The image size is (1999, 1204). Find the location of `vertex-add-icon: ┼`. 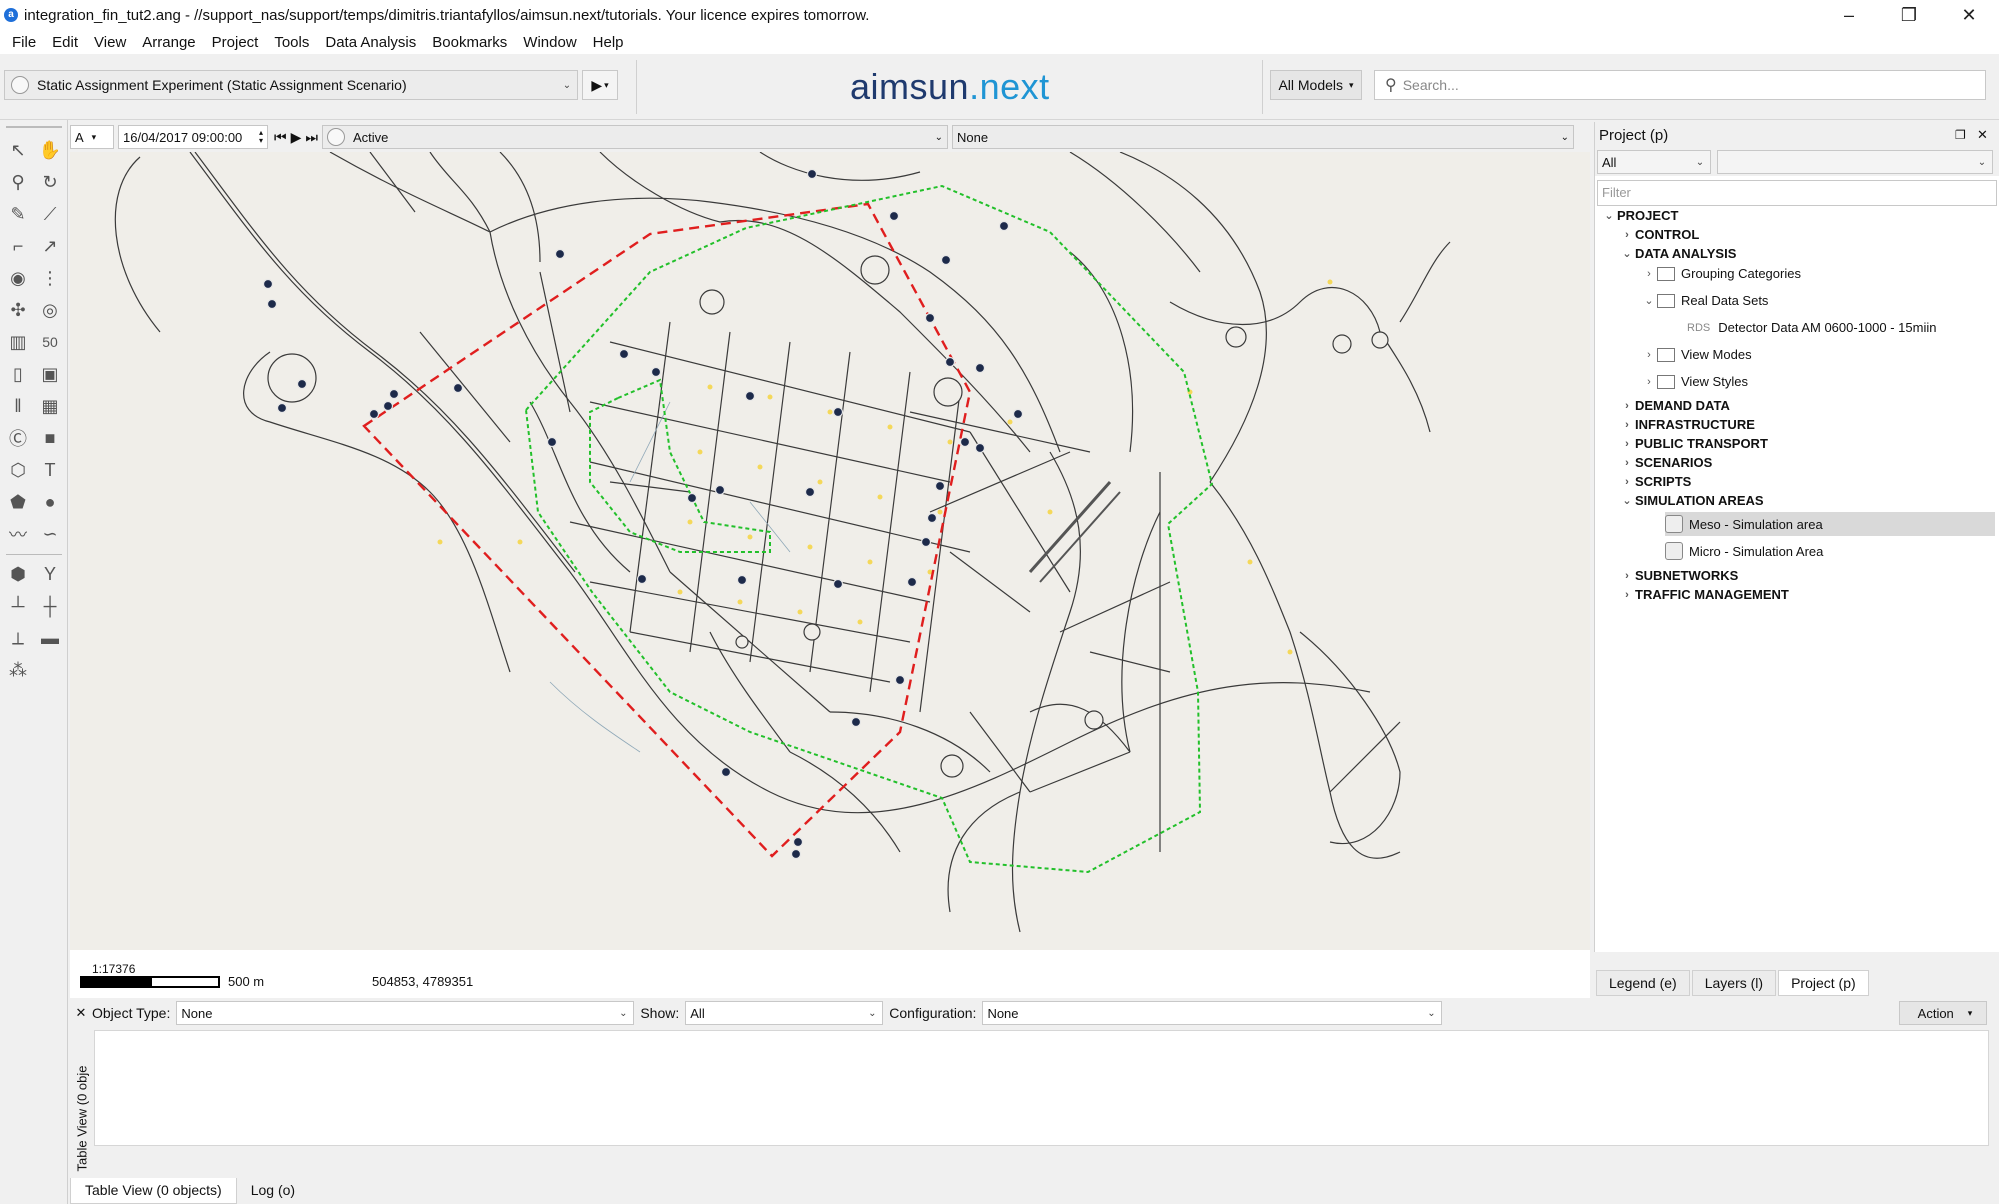

vertex-add-icon: ┼ is located at coordinates (50, 606).